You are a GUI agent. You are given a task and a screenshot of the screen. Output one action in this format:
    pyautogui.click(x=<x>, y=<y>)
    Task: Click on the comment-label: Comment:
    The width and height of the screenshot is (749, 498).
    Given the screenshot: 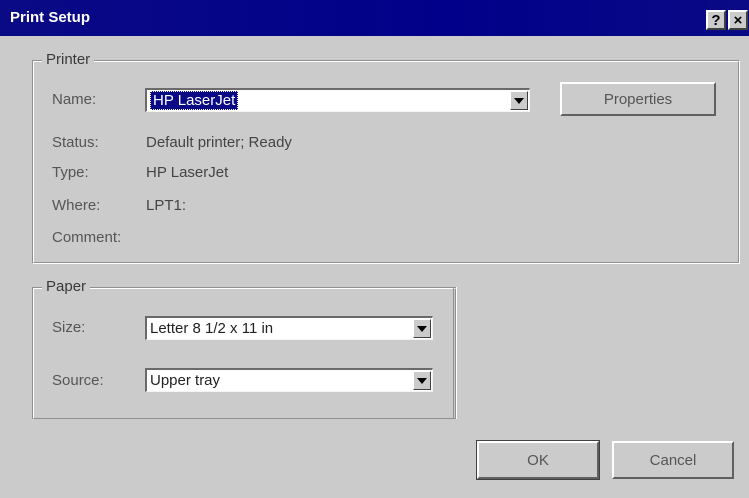 What is the action you would take?
    pyautogui.click(x=87, y=237)
    